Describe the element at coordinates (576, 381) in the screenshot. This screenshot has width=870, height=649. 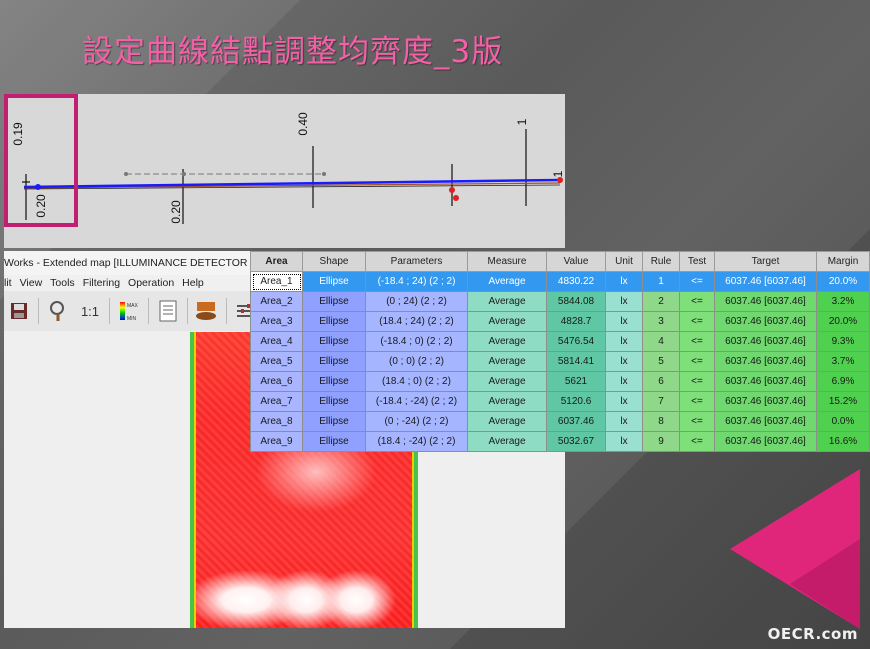
I see `cell-value: 5621` at that location.